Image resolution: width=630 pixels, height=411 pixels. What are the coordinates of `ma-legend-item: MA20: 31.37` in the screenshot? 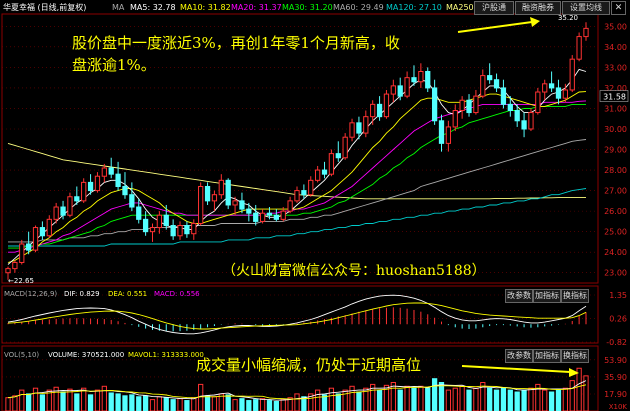 It's located at (256, 7).